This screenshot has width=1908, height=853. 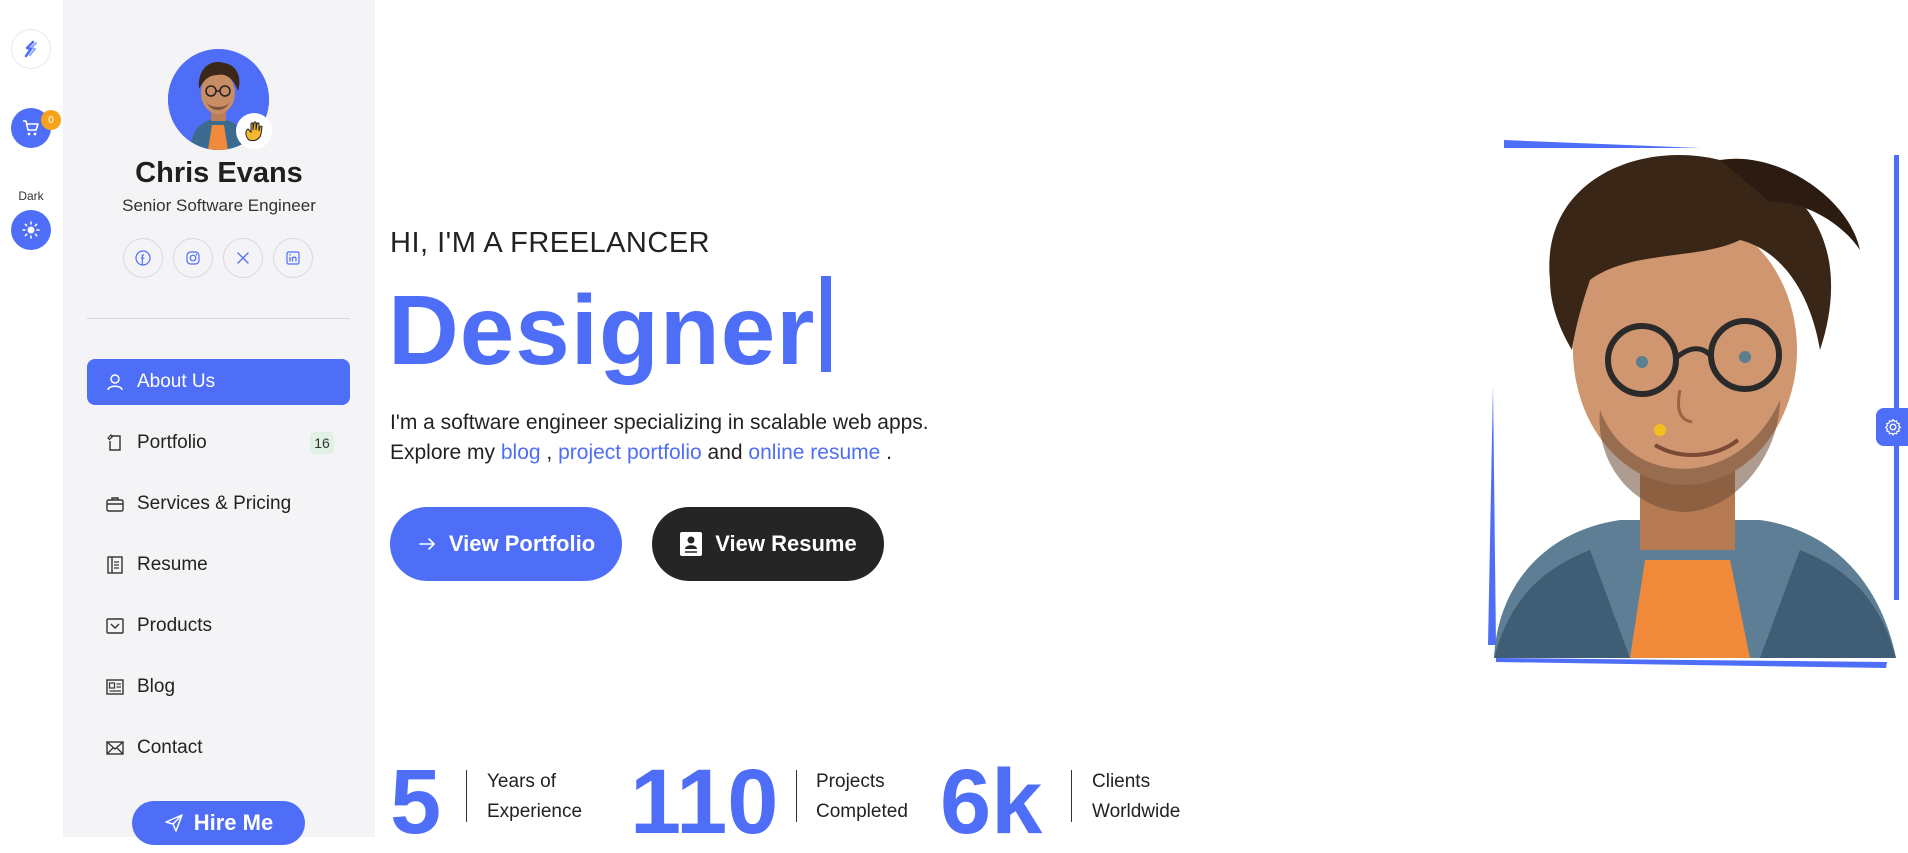 I want to click on waving-hand-icon, so click(x=254, y=131).